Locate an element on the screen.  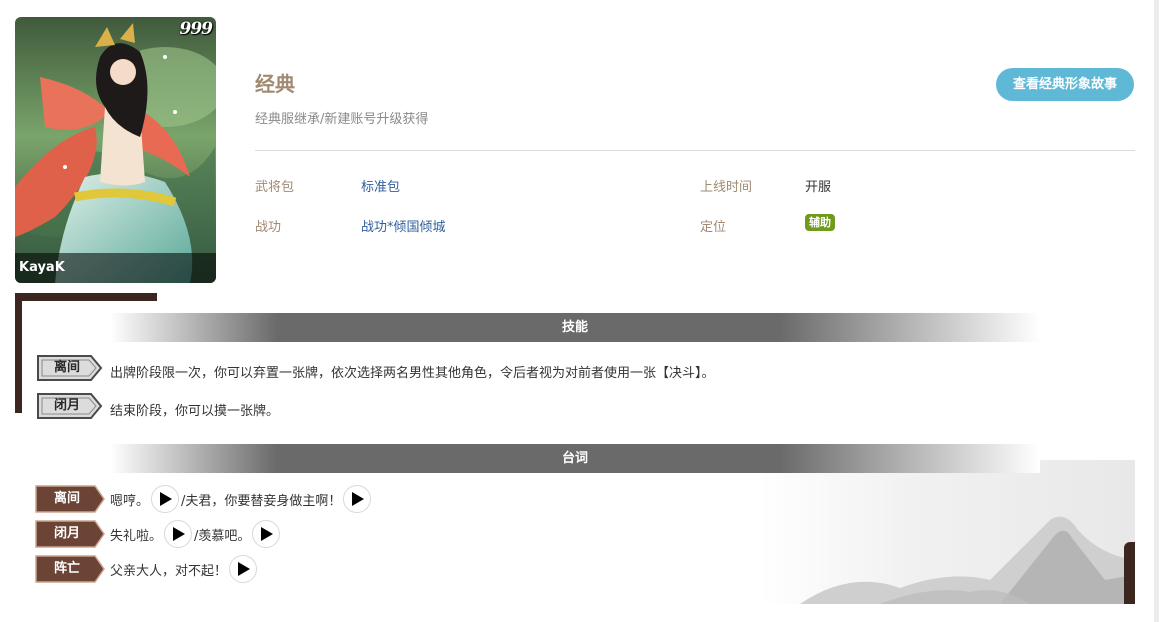
voice-line-text: 失礼啦。 is located at coordinates (136, 536).